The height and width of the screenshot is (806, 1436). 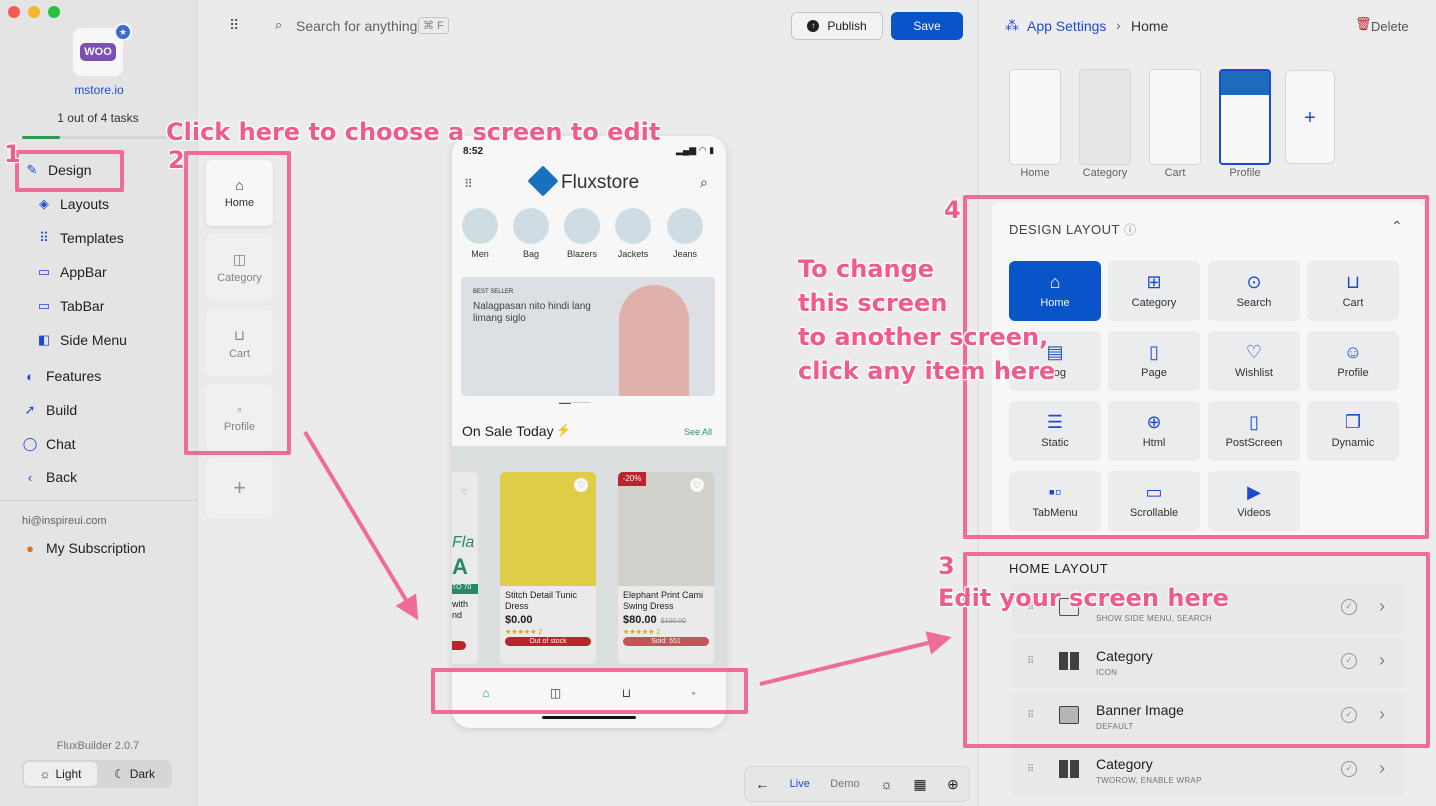 What do you see at coordinates (927, 26) in the screenshot?
I see `save-button: Save` at bounding box center [927, 26].